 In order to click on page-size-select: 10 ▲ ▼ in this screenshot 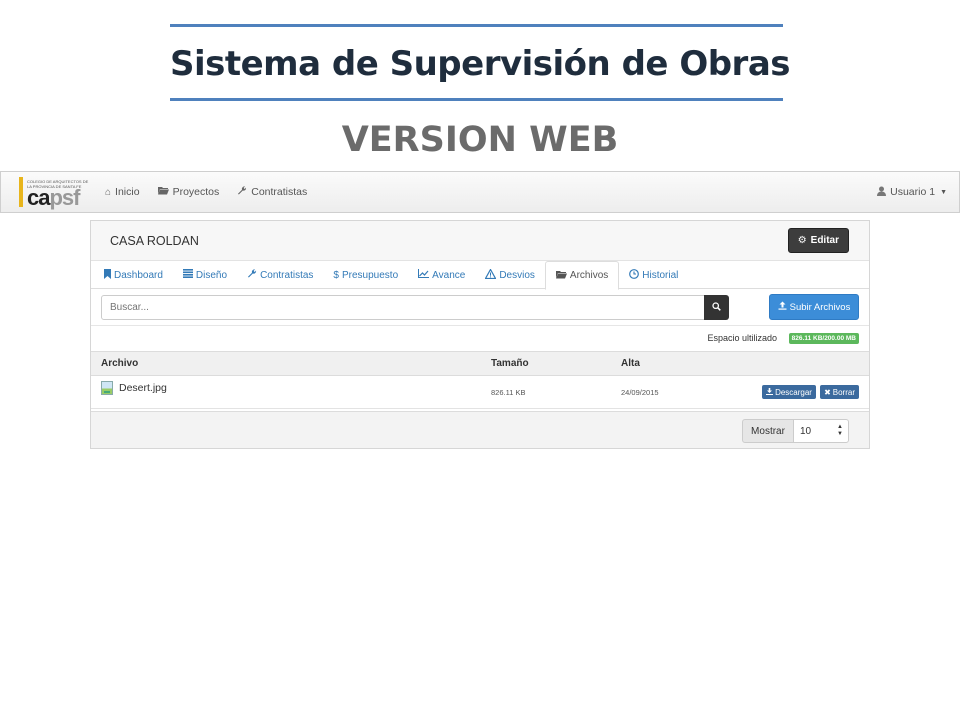, I will do `click(821, 431)`.